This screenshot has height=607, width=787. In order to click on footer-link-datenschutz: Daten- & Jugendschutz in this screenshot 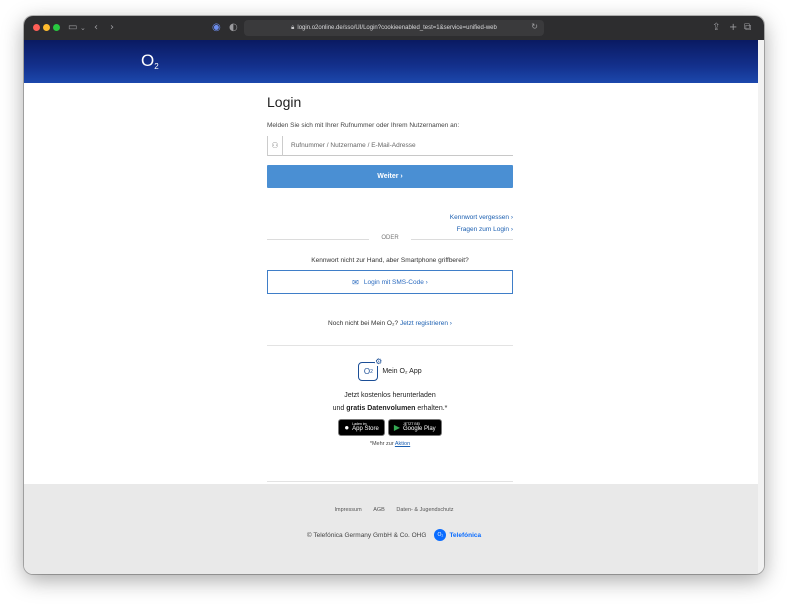, I will do `click(424, 510)`.